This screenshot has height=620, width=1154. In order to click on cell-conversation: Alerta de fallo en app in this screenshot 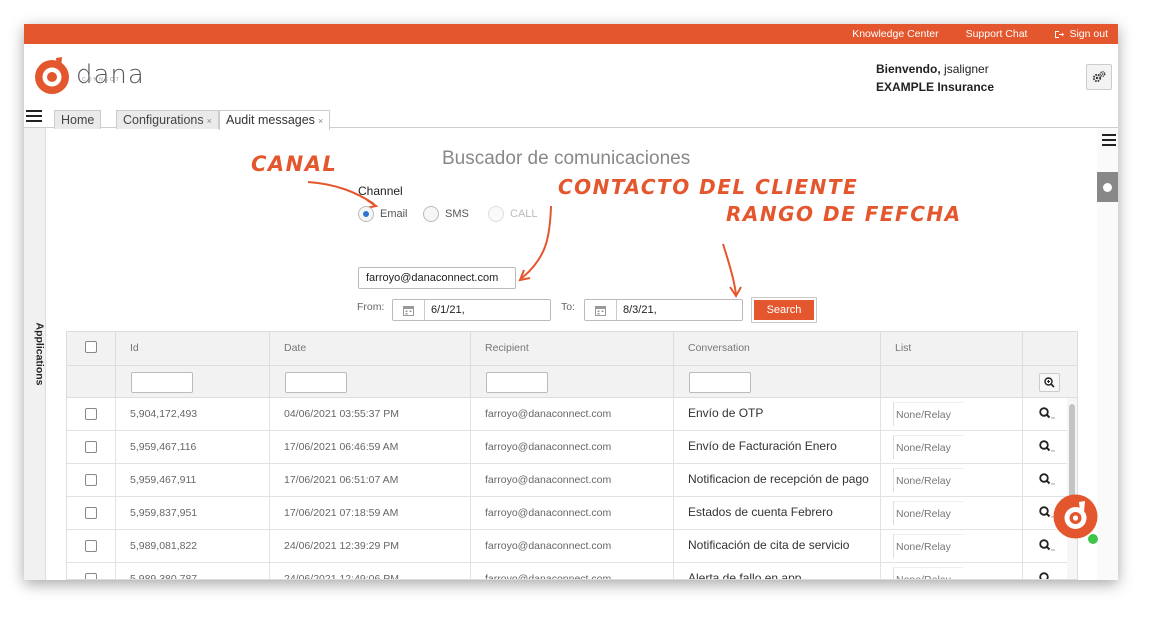, I will do `click(777, 571)`.